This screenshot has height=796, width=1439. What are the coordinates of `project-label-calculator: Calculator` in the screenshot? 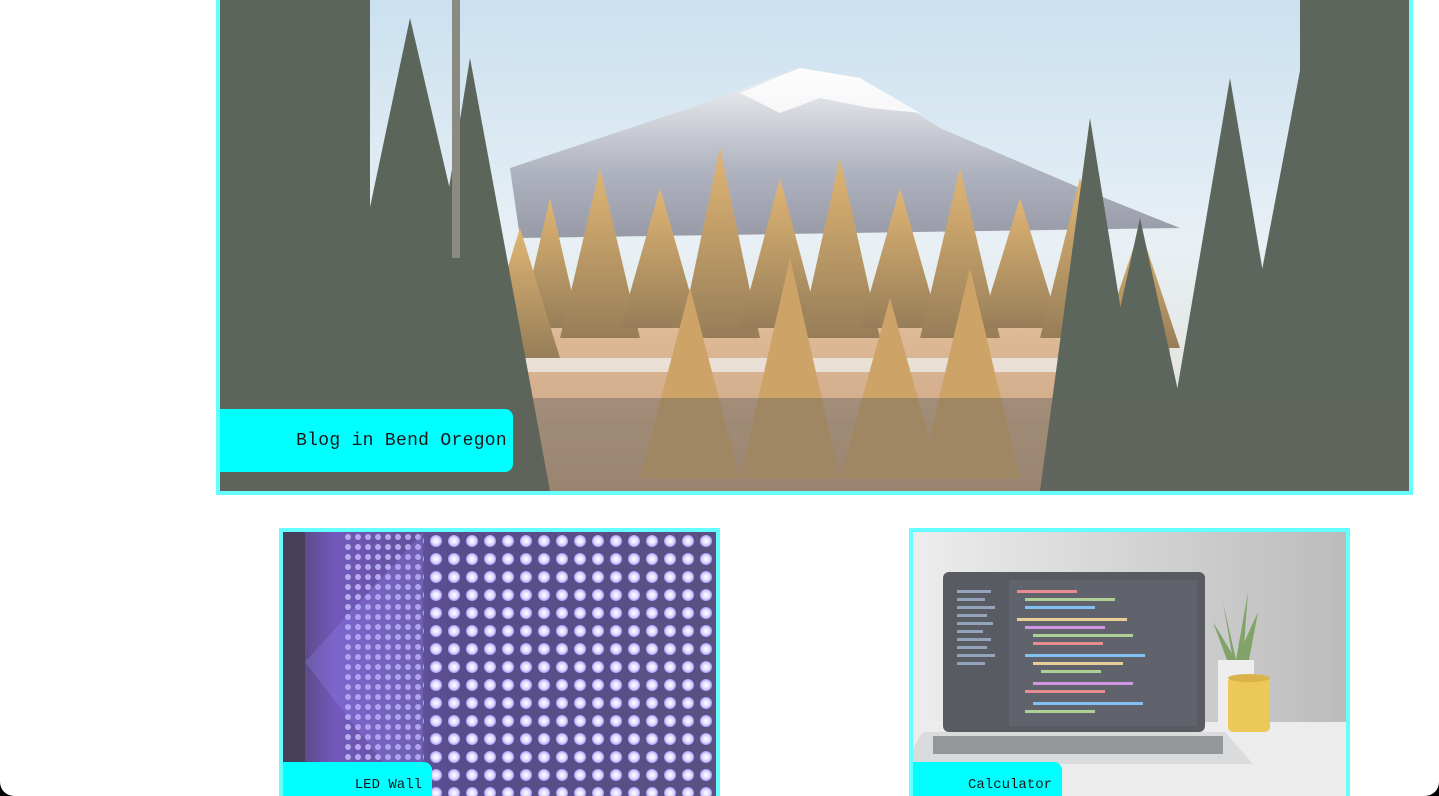 It's located at (987, 779).